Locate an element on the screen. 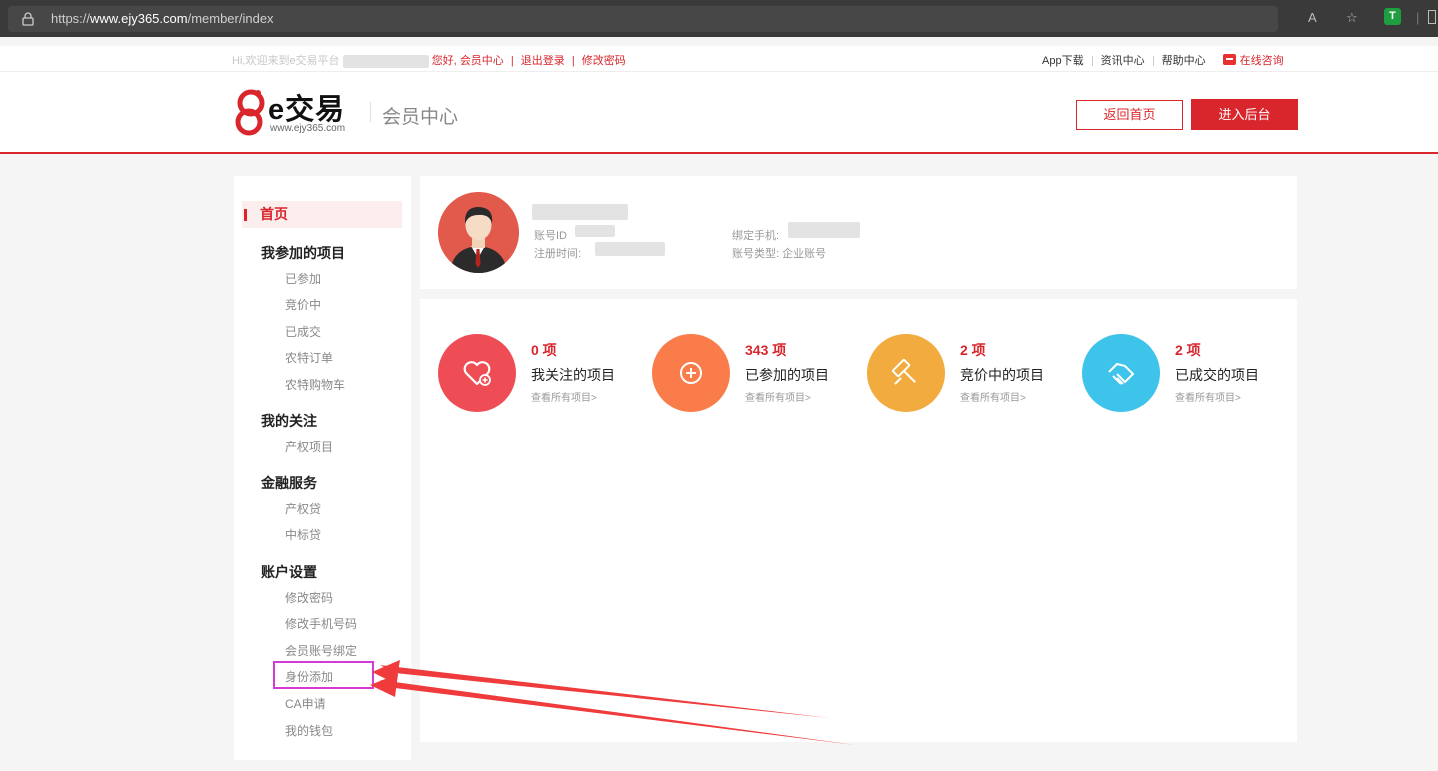 This screenshot has width=1438, height=771. stat-joined-projects: 343 项 已参加的项目 查看所有项目> is located at coordinates (757, 374).